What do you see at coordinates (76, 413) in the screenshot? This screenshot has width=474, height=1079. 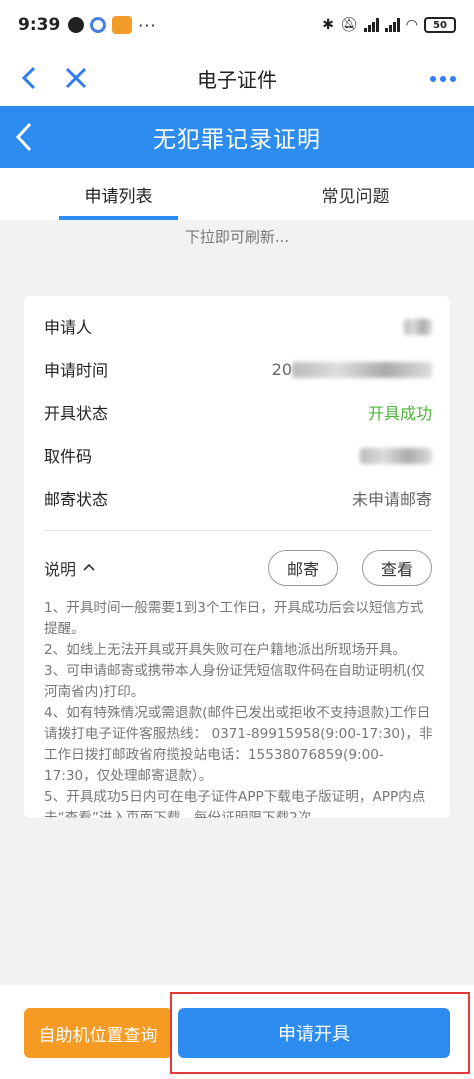 I see `status-label: 开具状态` at bounding box center [76, 413].